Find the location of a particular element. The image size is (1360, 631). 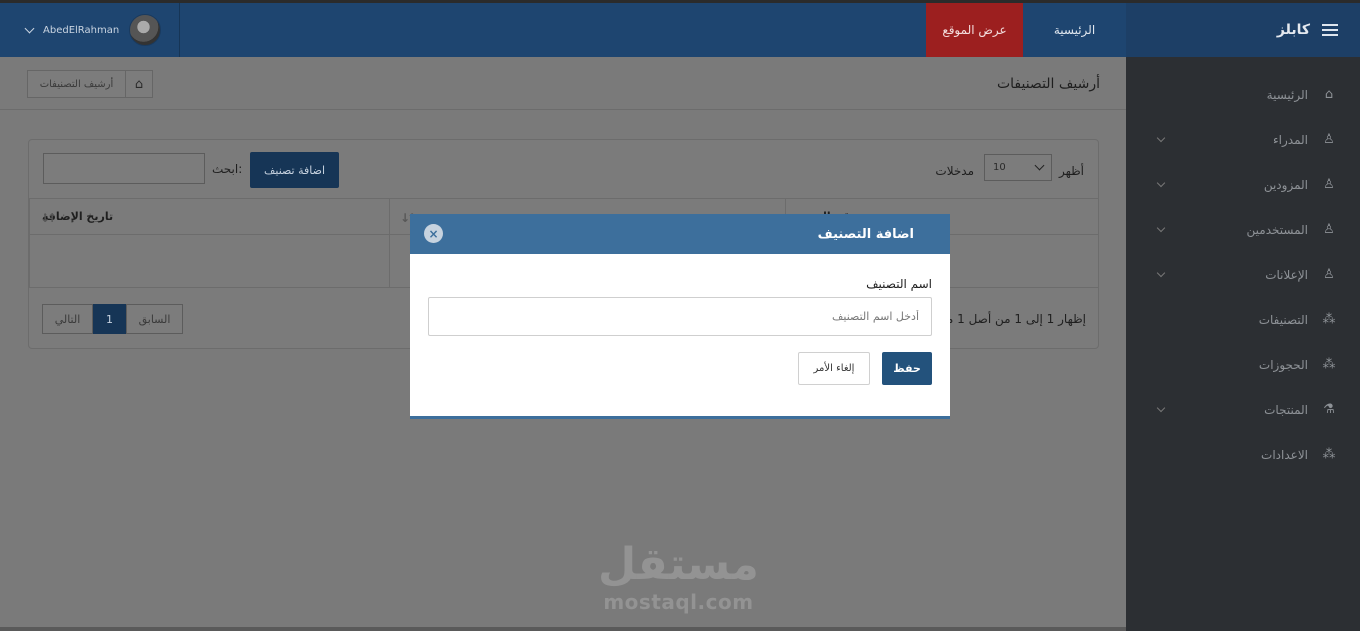

next-page-button: التالي is located at coordinates (67, 319).